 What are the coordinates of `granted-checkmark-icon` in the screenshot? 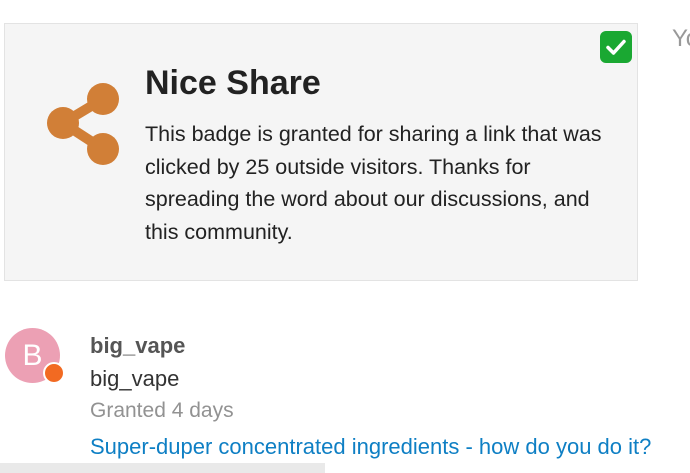 It's located at (616, 47).